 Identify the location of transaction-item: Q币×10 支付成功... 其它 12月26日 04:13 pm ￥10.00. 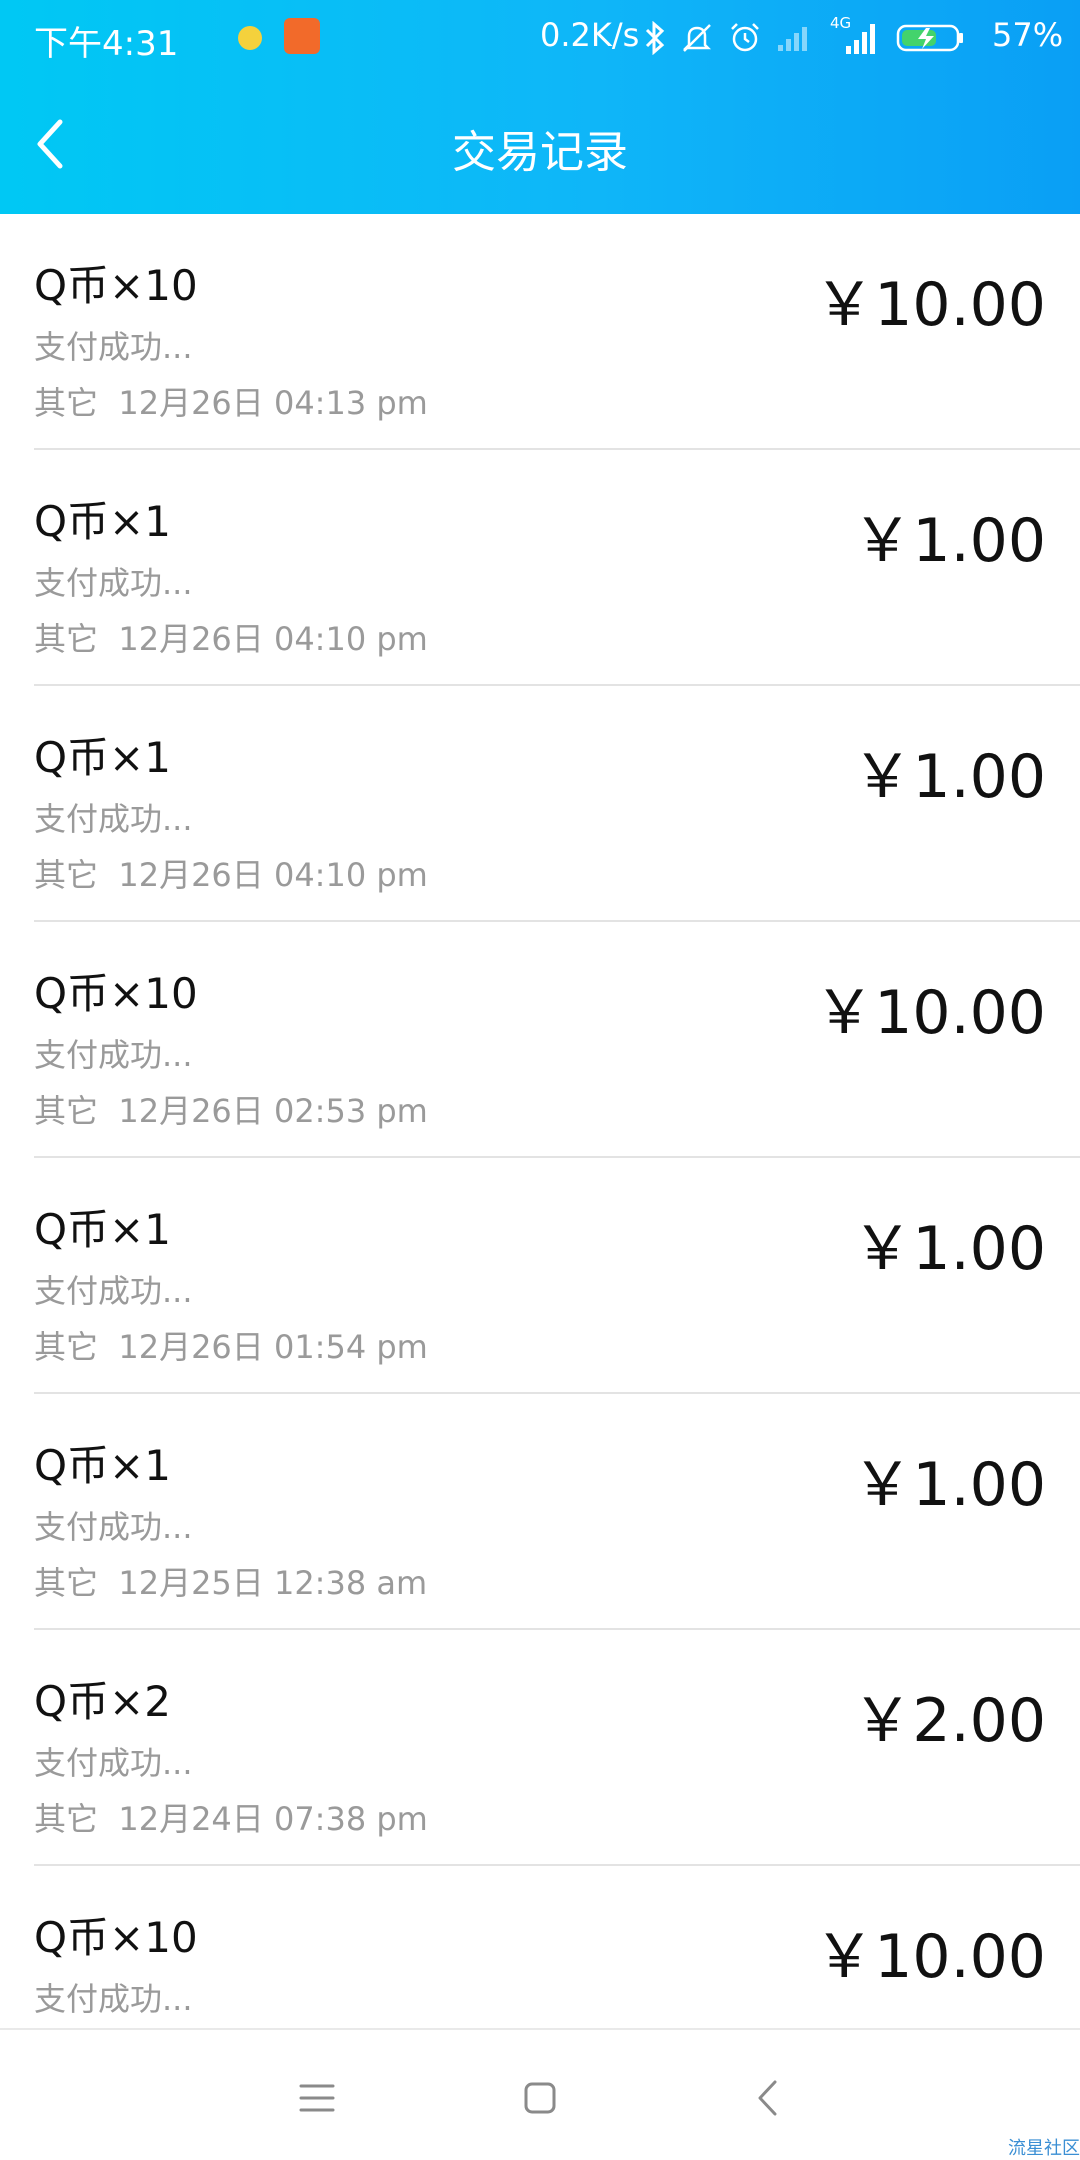
(540, 332).